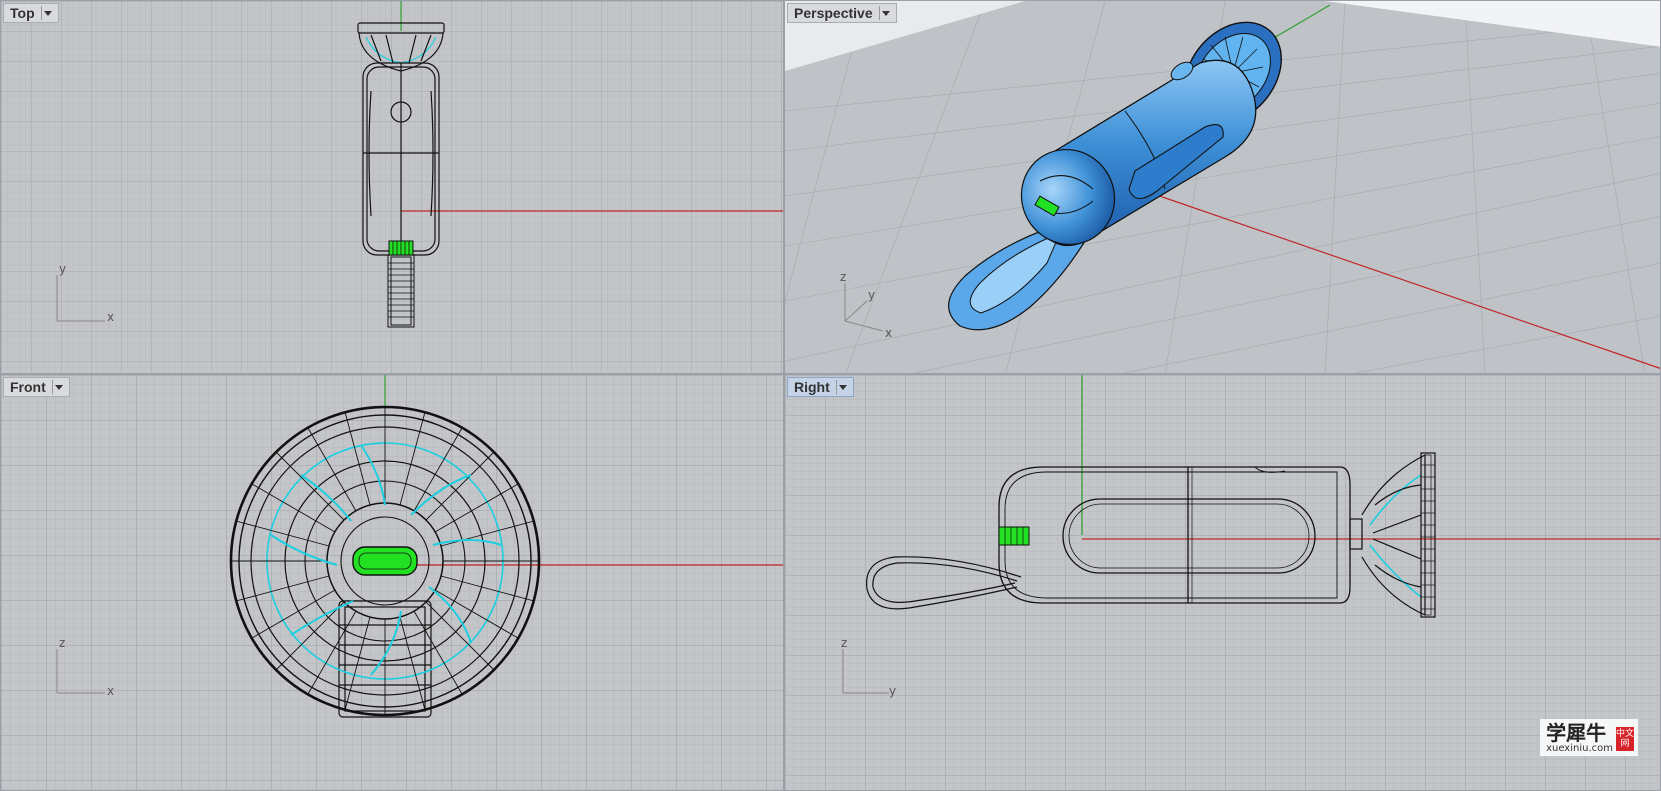 This screenshot has height=791, width=1661. What do you see at coordinates (812, 387) in the screenshot?
I see `viewport-title: Right` at bounding box center [812, 387].